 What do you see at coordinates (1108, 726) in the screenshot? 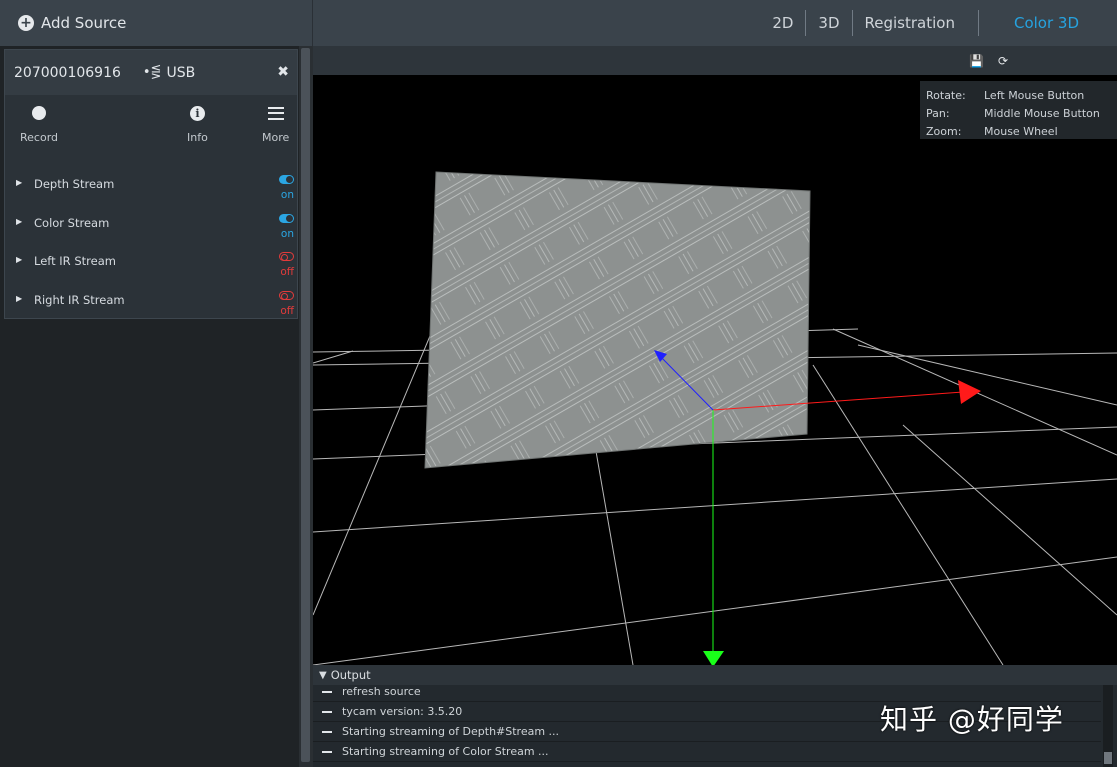
I see `output-scrollbar` at bounding box center [1108, 726].